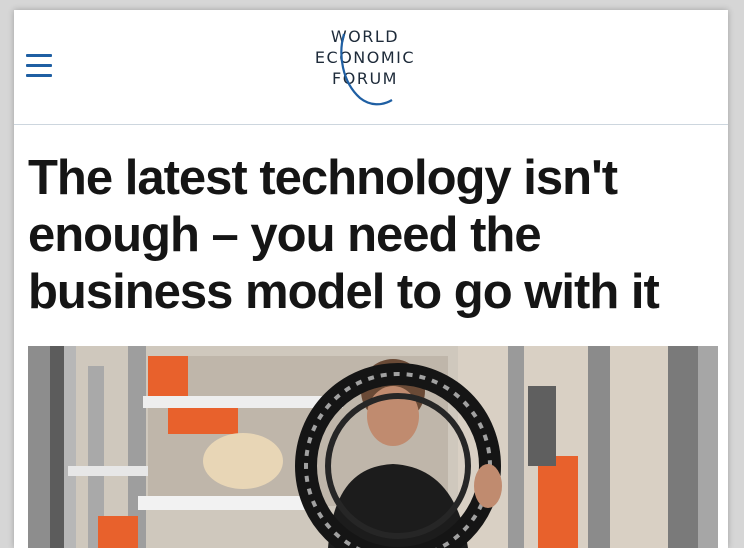 The width and height of the screenshot is (744, 548). I want to click on hamburger-menu-icon, so click(40, 65).